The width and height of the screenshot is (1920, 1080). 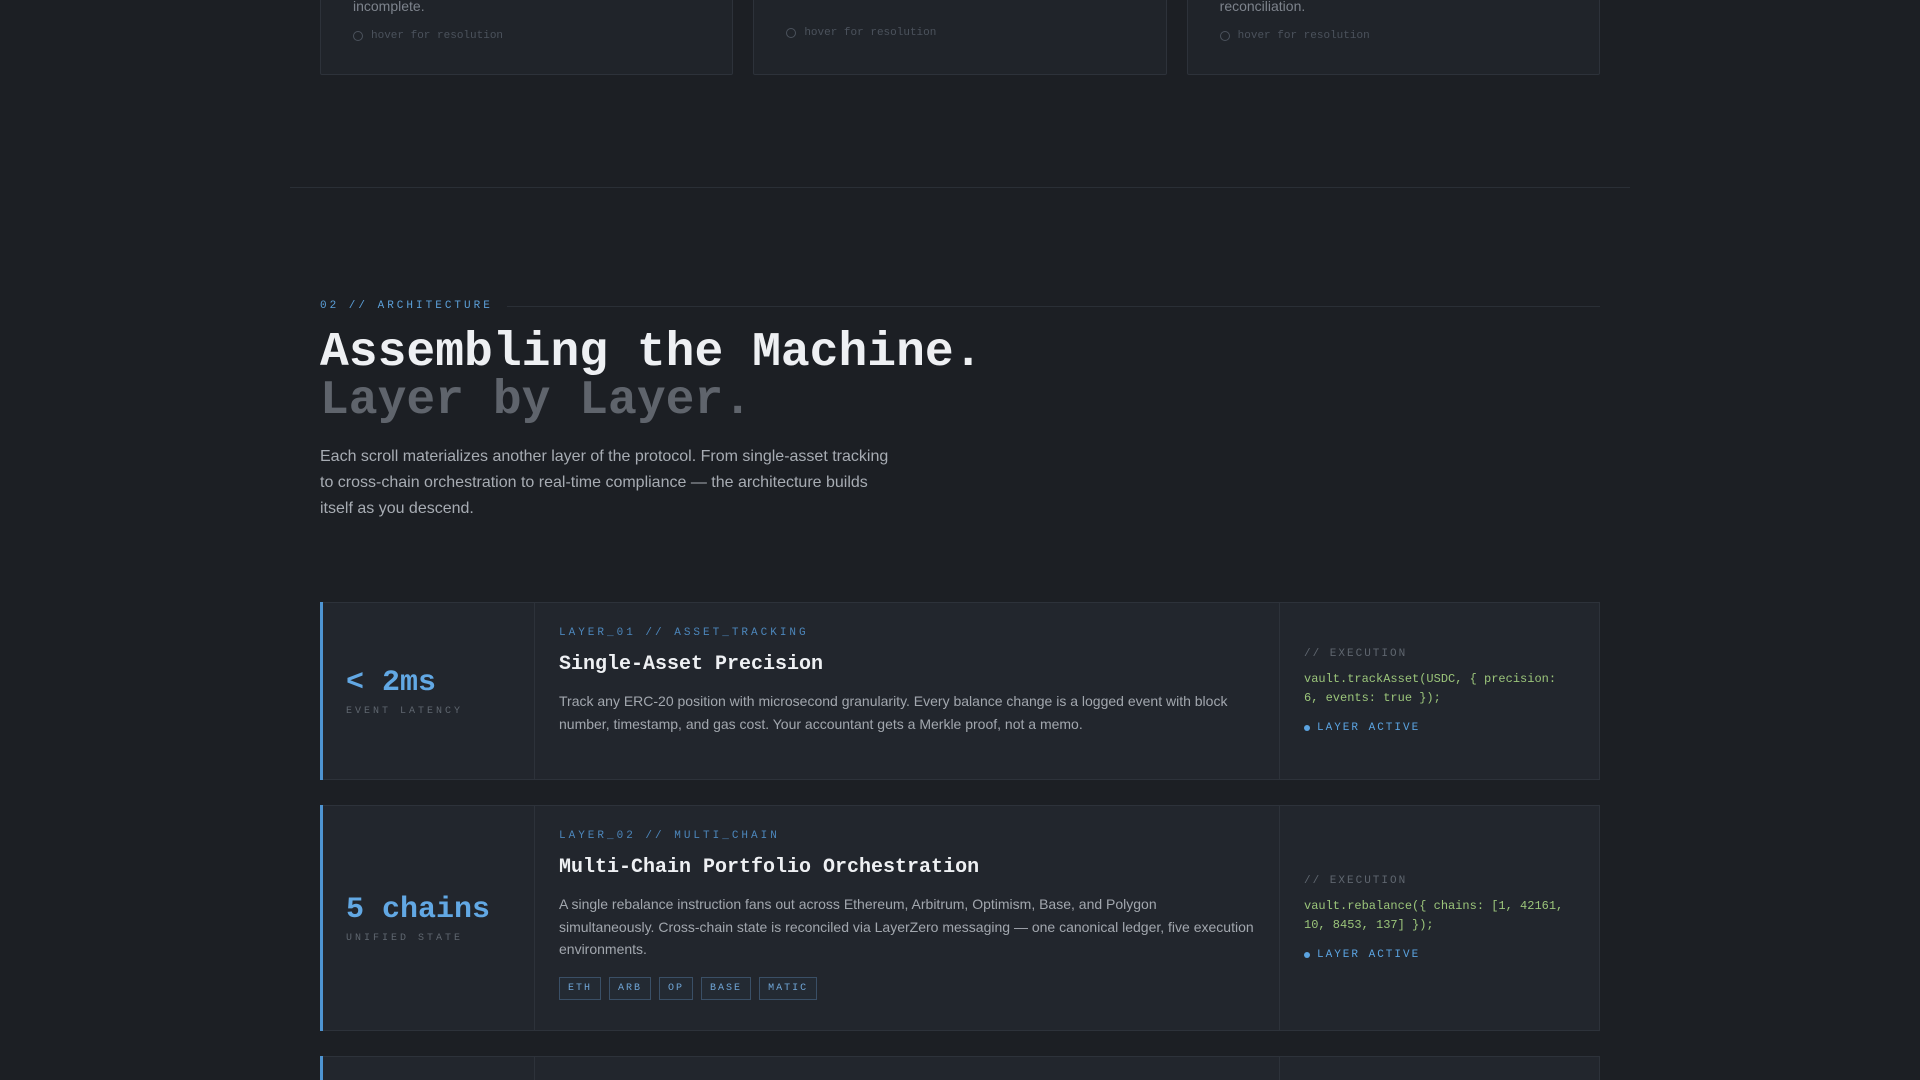 What do you see at coordinates (389, 7) in the screenshot?
I see `problem-card-text: incomplete.` at bounding box center [389, 7].